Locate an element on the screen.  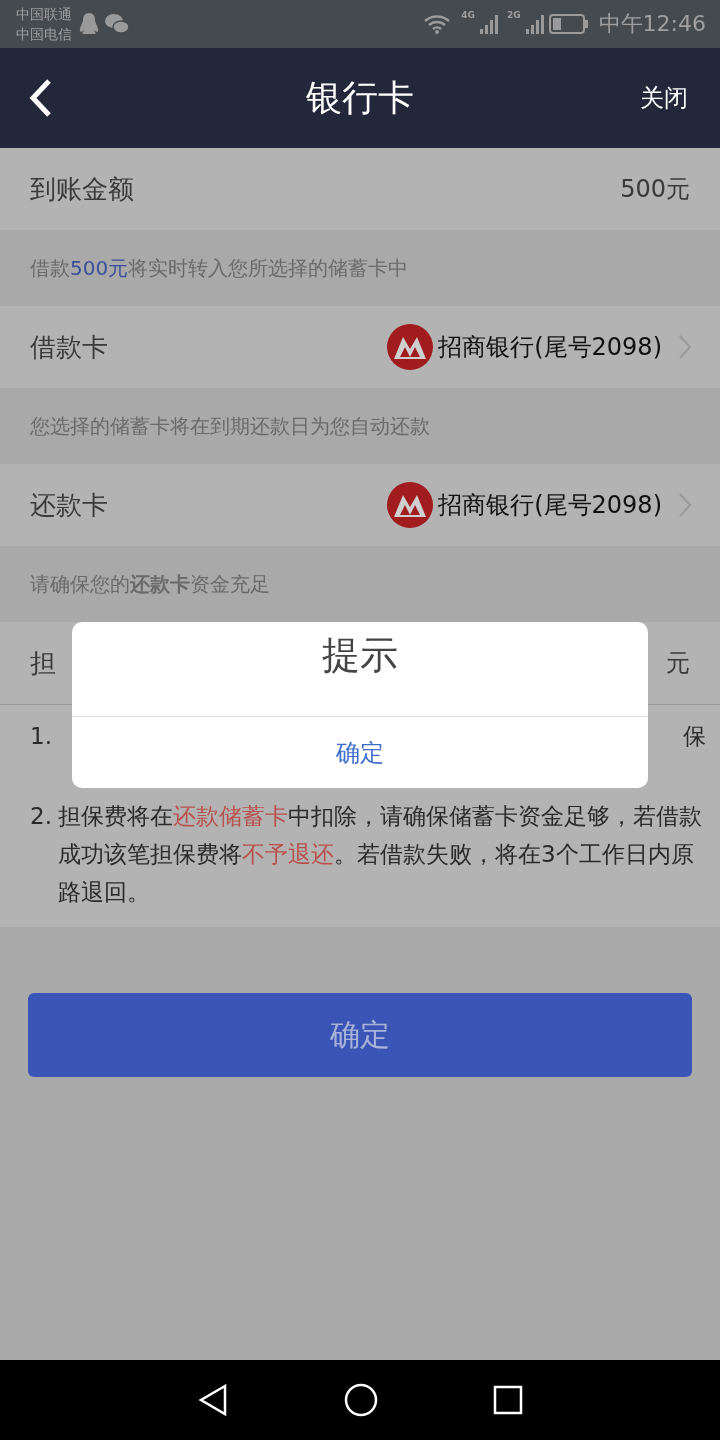
carrier-name: 中国联通 is located at coordinates (44, 14).